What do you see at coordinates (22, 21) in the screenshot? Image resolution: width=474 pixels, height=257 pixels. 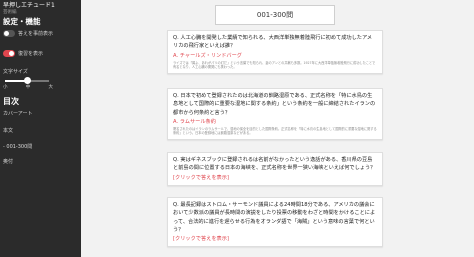 I see `settings-title: 設定・機能` at bounding box center [22, 21].